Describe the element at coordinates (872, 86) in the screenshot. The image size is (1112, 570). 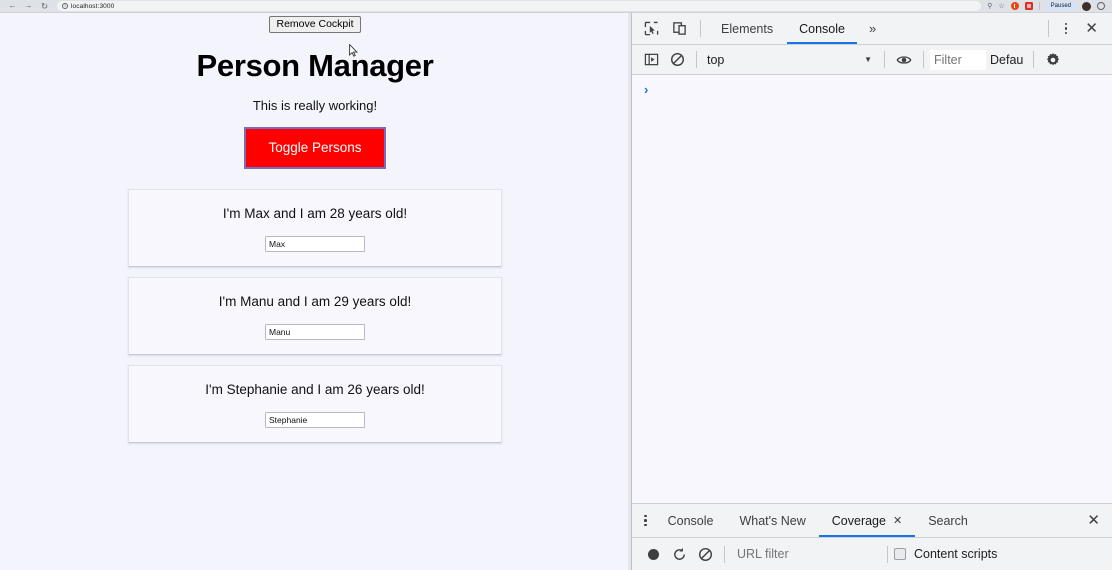
I see `console-prompt: ›` at that location.